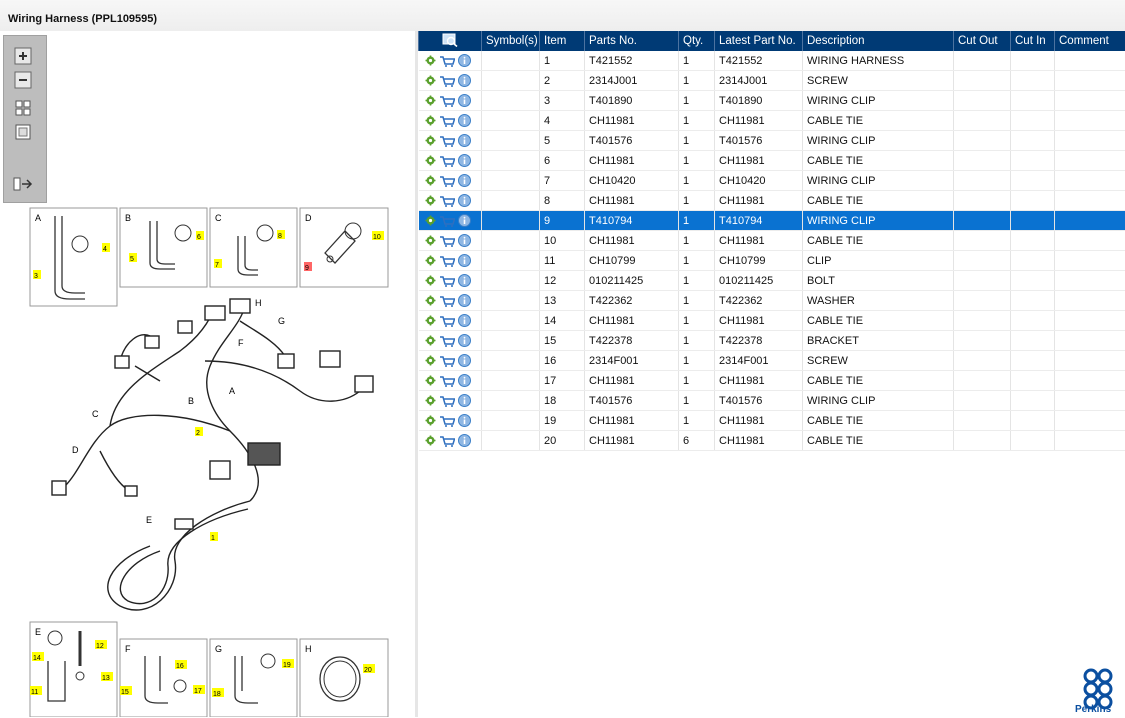 This screenshot has height=718, width=1125. I want to click on column-header-qty: Qty., so click(697, 41).